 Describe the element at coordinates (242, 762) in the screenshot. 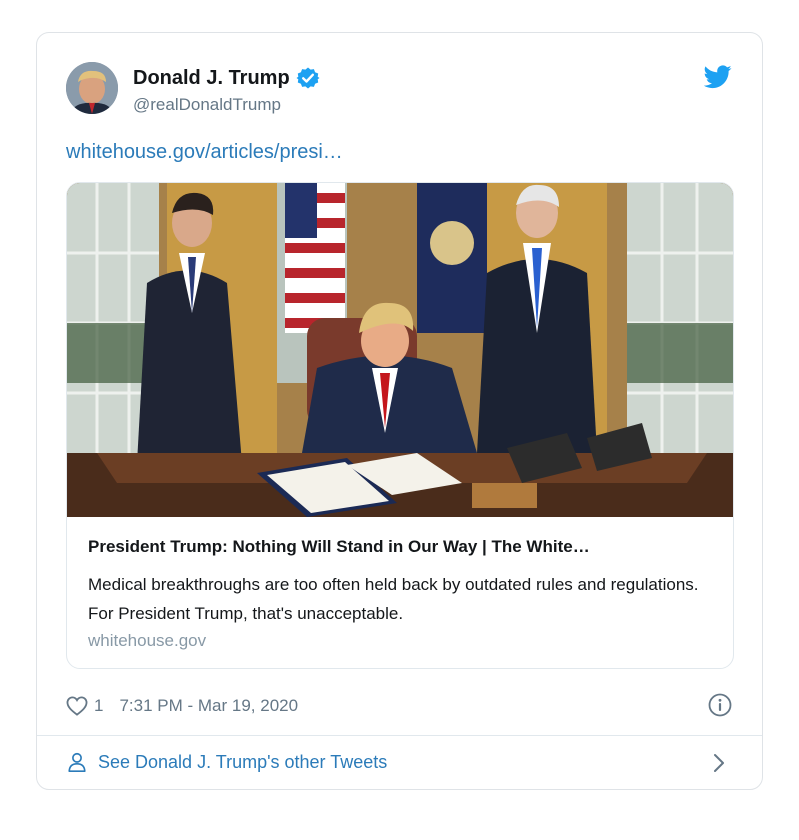

I see `see-other-tweets-label: See Donald J. Trump's other Tweets` at that location.